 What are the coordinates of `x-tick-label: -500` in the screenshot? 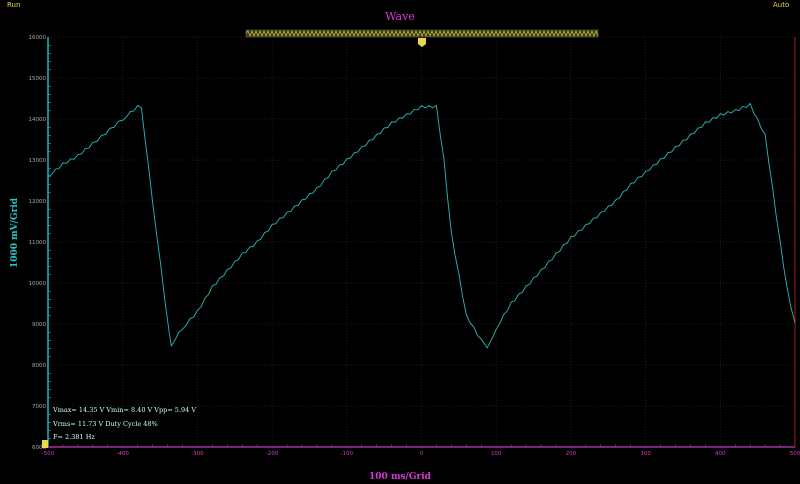 It's located at (48, 454).